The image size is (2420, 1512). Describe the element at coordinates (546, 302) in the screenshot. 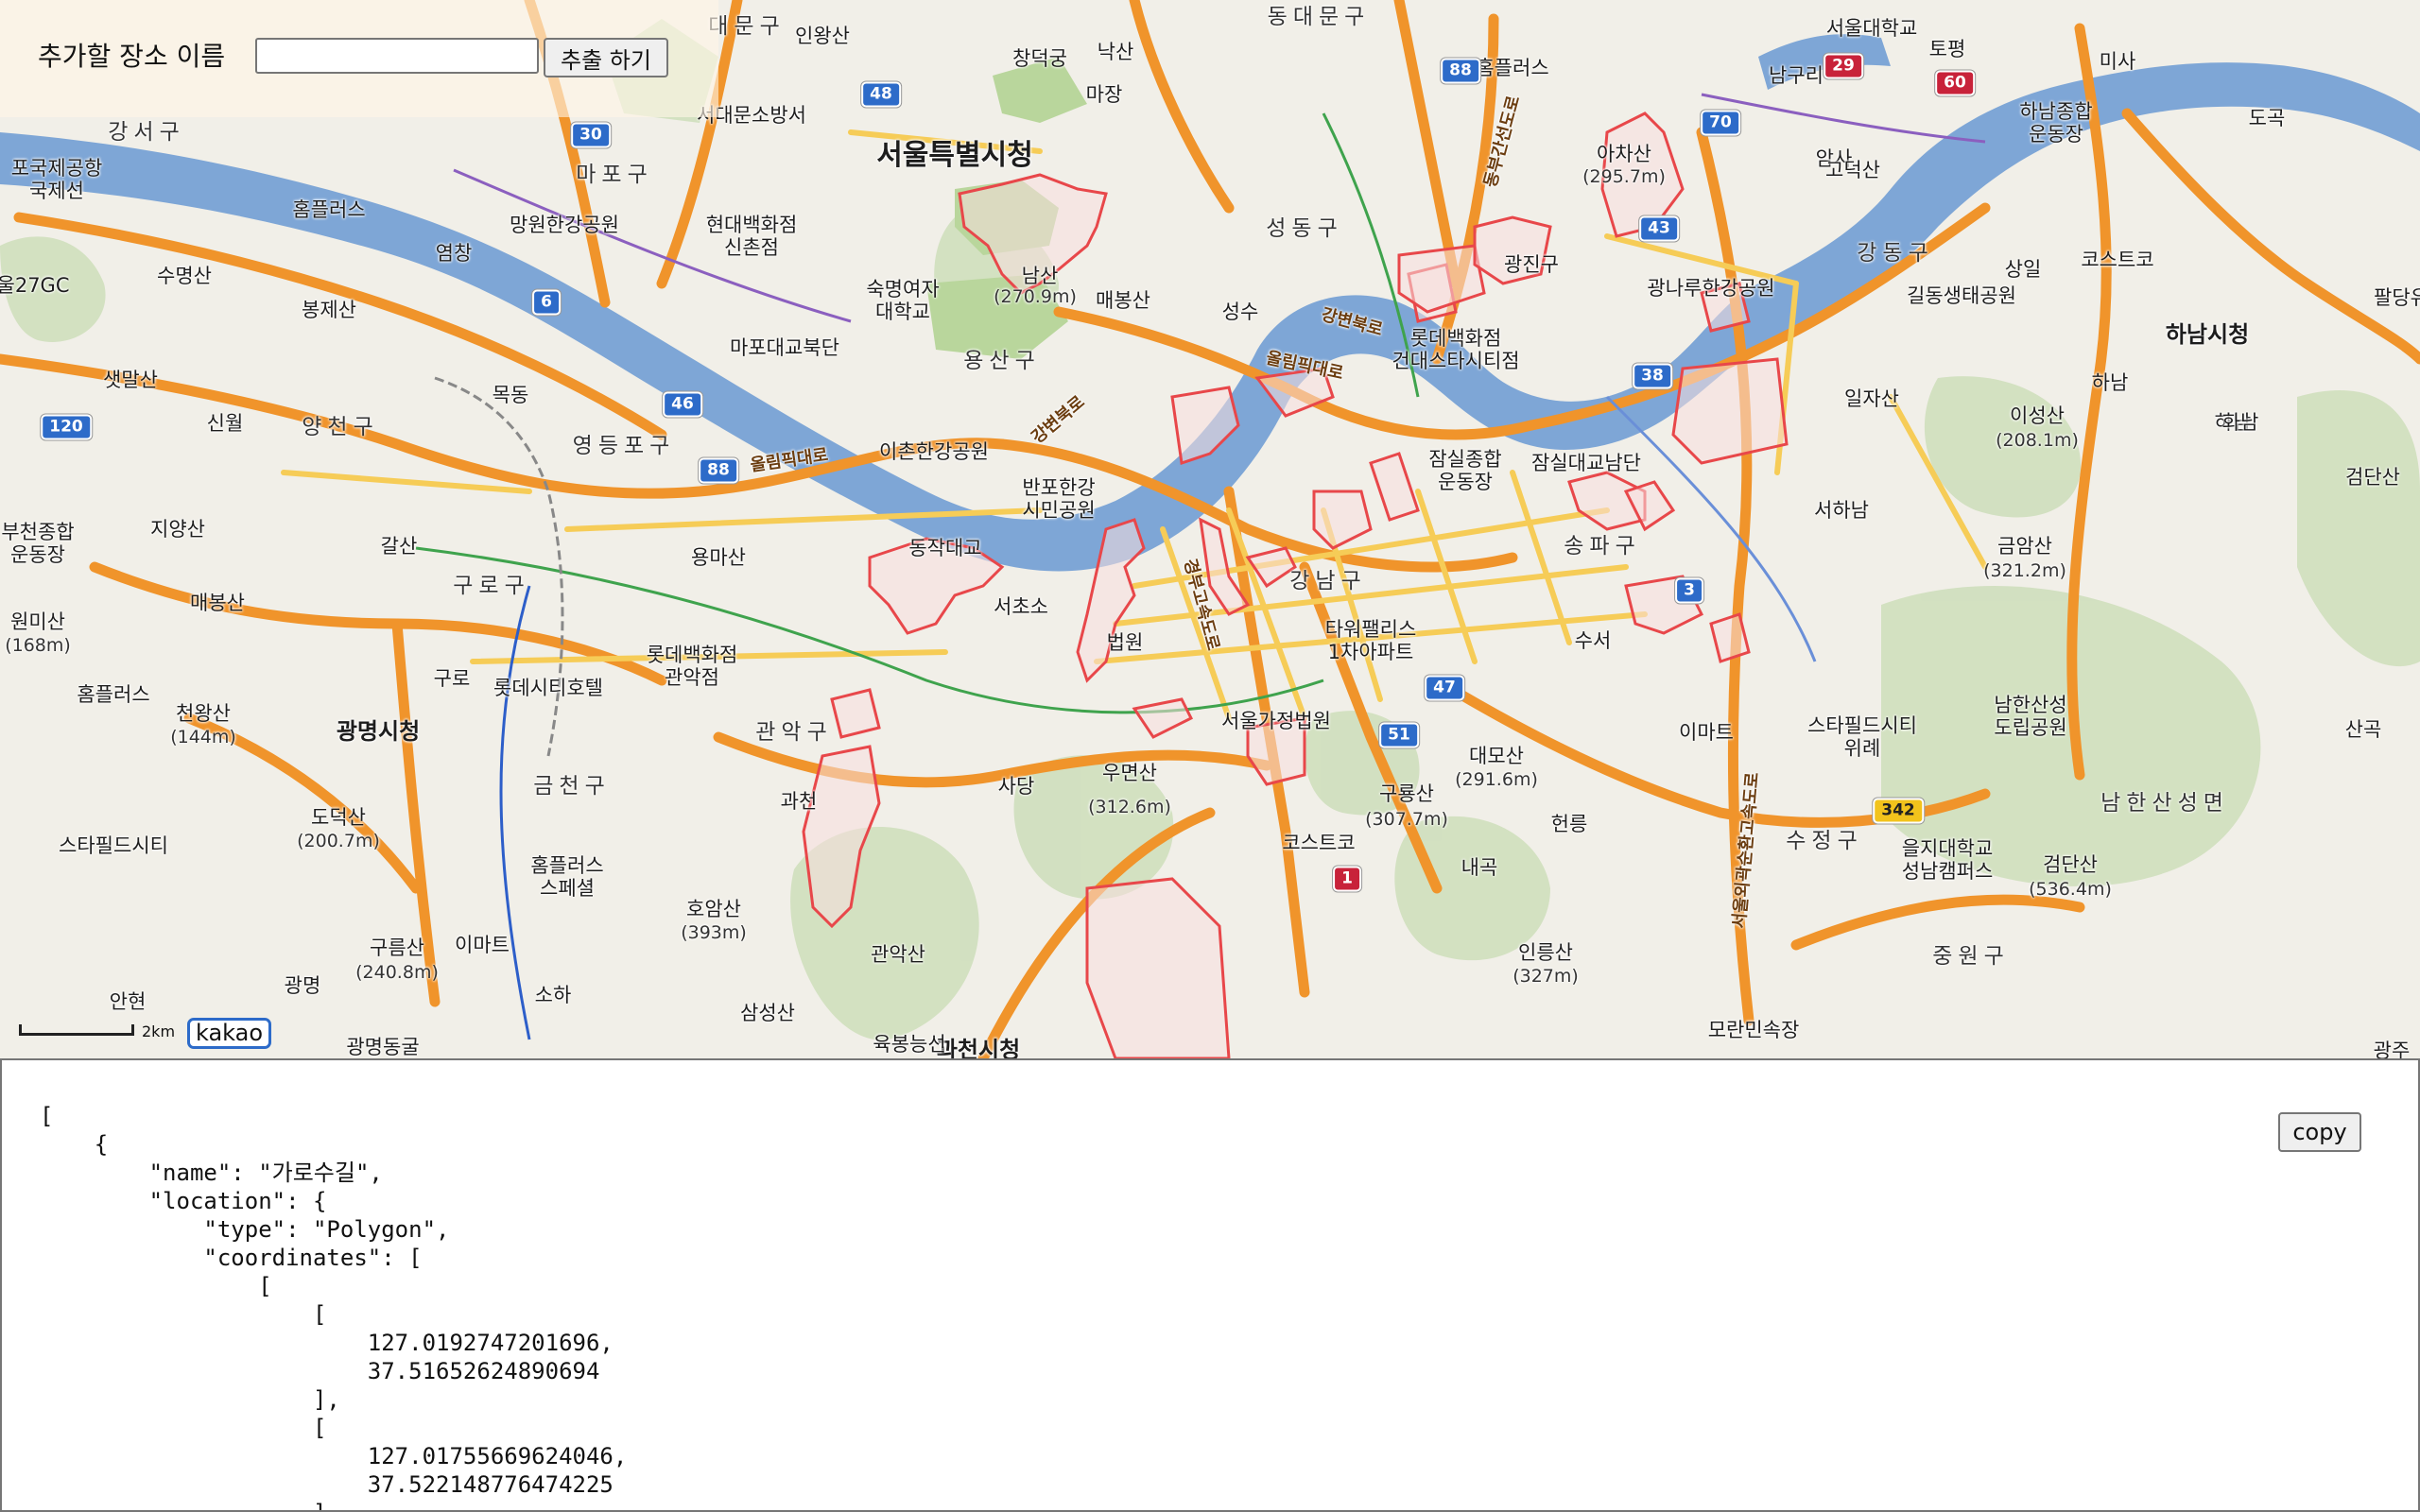

I see `highway-shield-6: 6` at that location.